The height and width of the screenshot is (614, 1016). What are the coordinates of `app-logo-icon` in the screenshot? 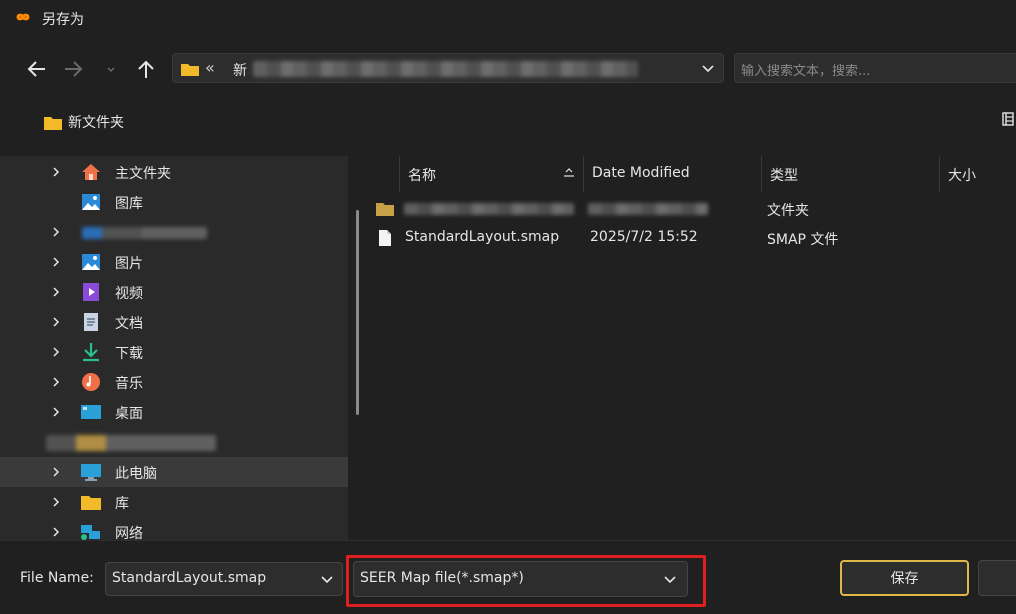 It's located at (23, 17).